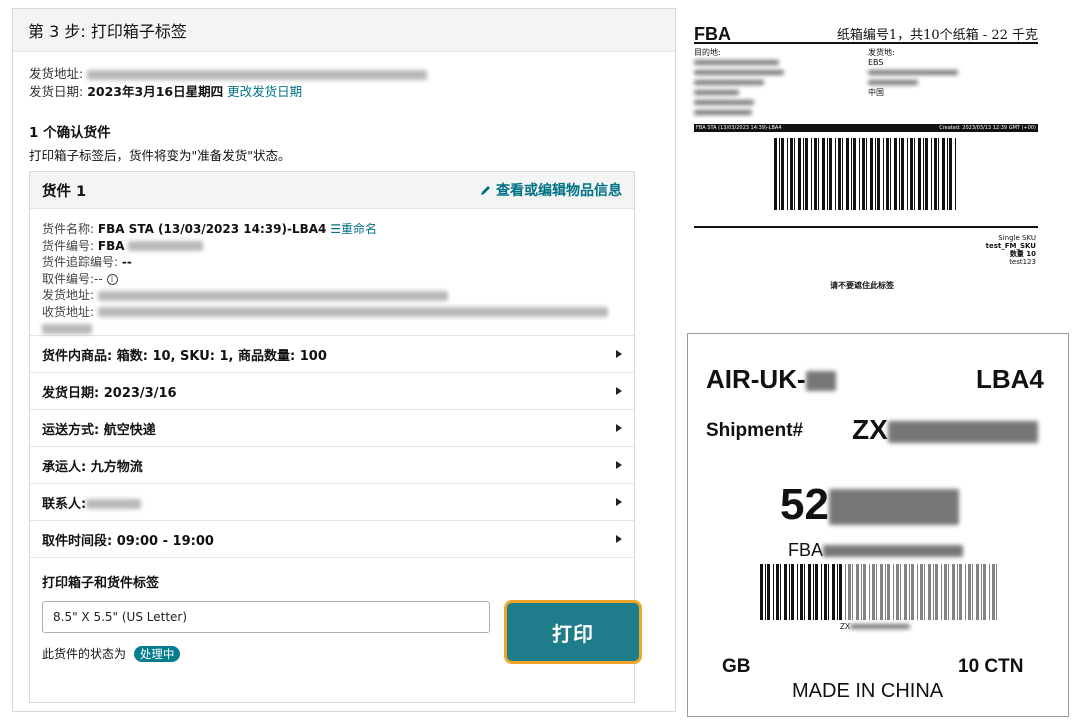 This screenshot has width=1073, height=720. I want to click on row-carrier: 承运人: 九方物流, so click(332, 465).